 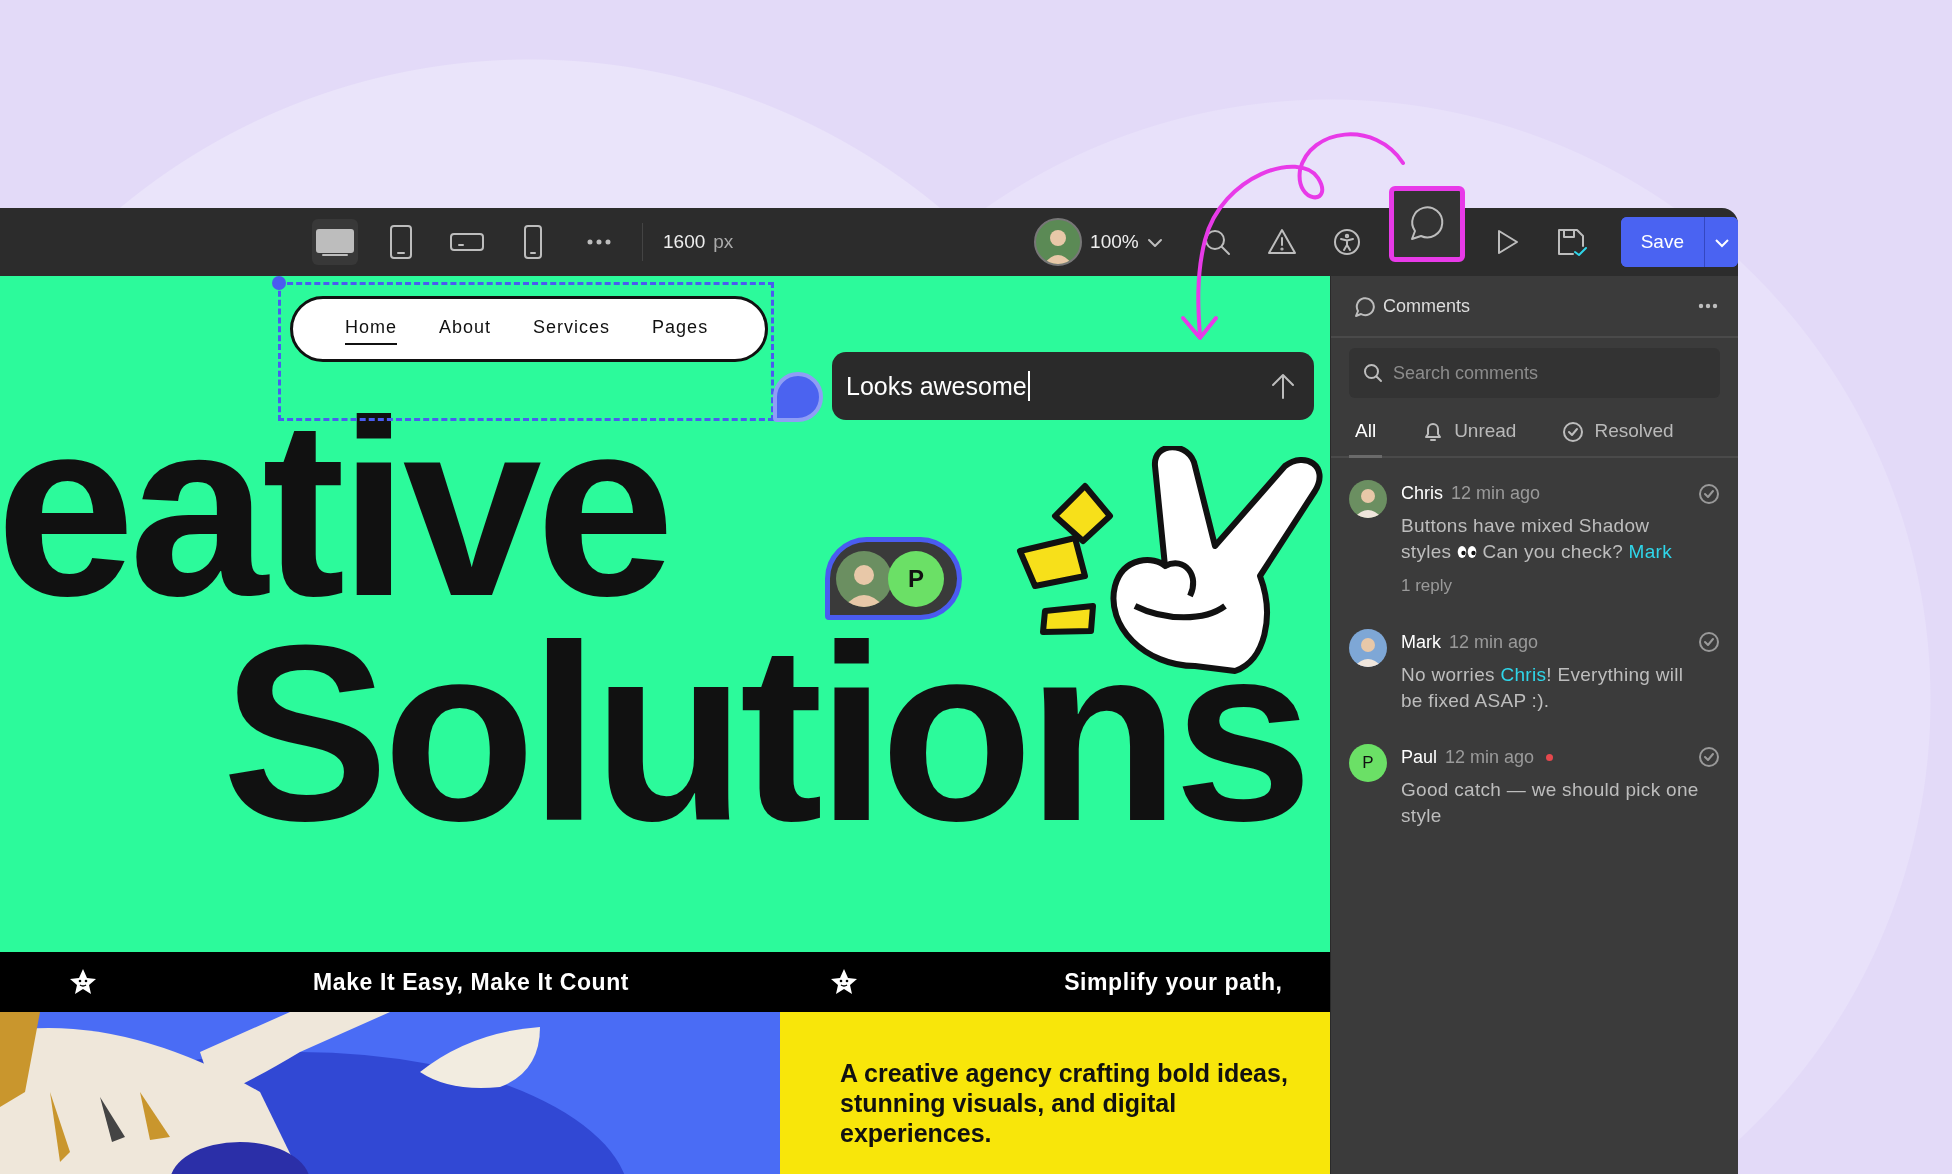 What do you see at coordinates (680, 329) in the screenshot?
I see `nav-link: Pages` at bounding box center [680, 329].